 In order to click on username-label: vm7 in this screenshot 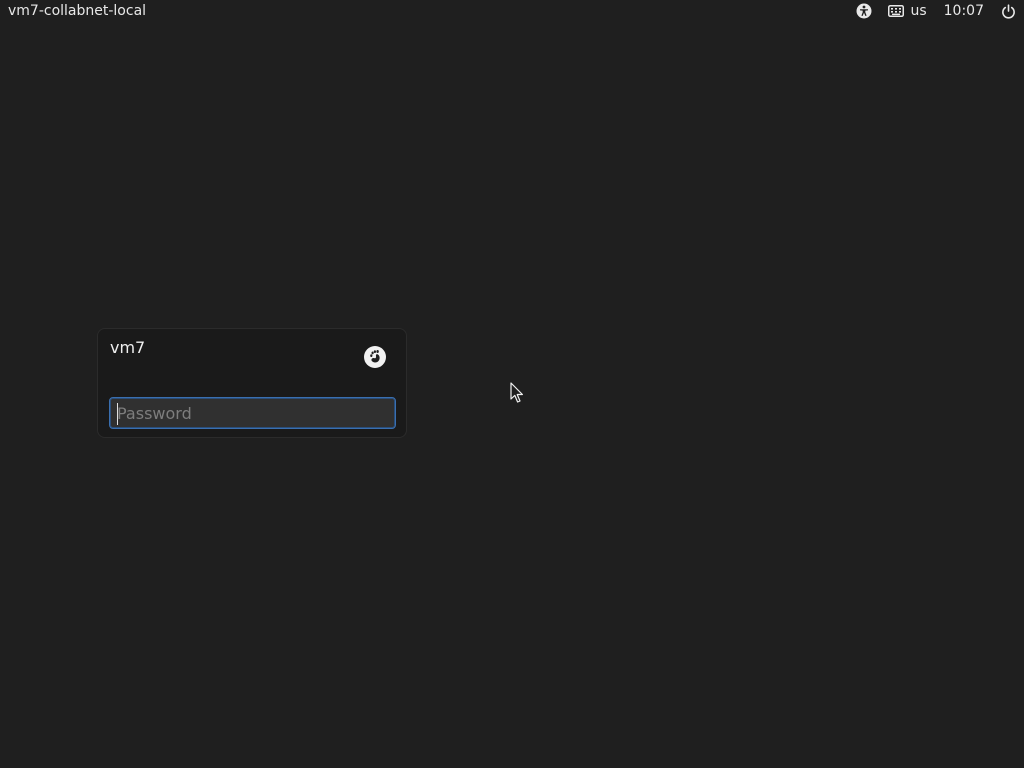, I will do `click(128, 347)`.